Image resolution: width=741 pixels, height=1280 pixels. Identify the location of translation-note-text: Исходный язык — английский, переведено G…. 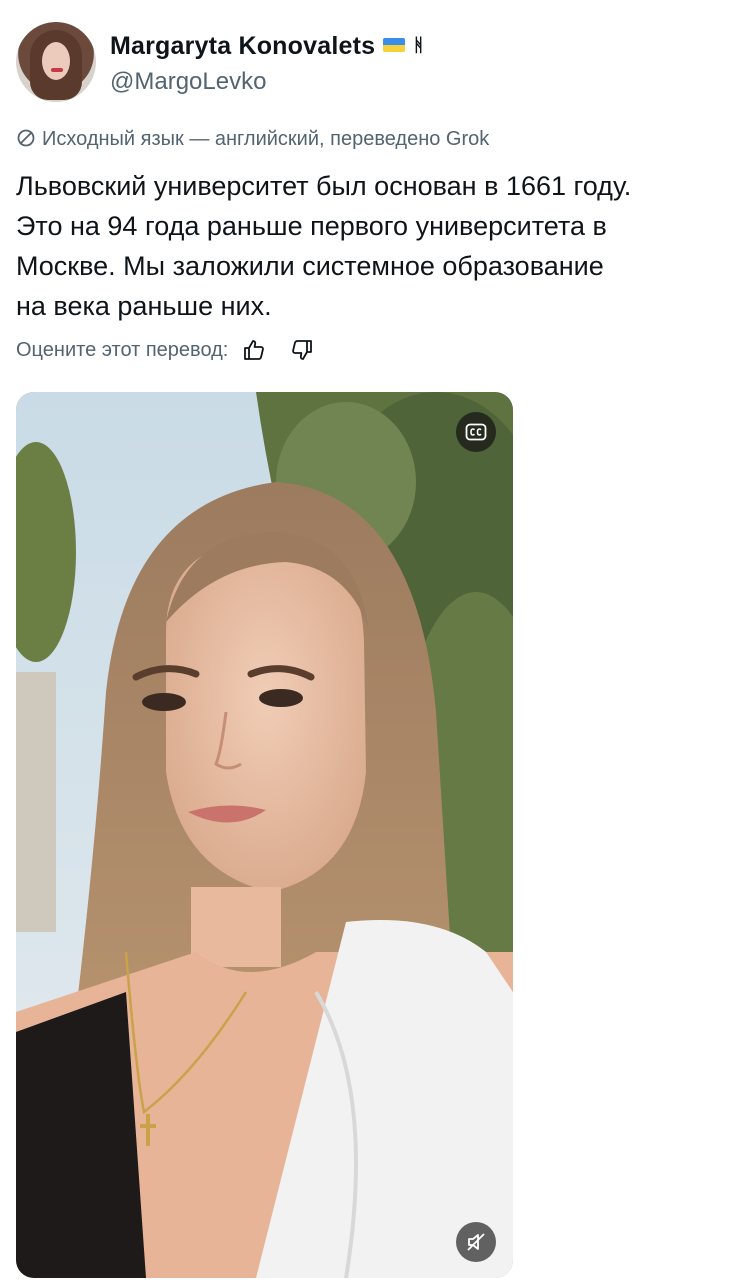
(266, 139).